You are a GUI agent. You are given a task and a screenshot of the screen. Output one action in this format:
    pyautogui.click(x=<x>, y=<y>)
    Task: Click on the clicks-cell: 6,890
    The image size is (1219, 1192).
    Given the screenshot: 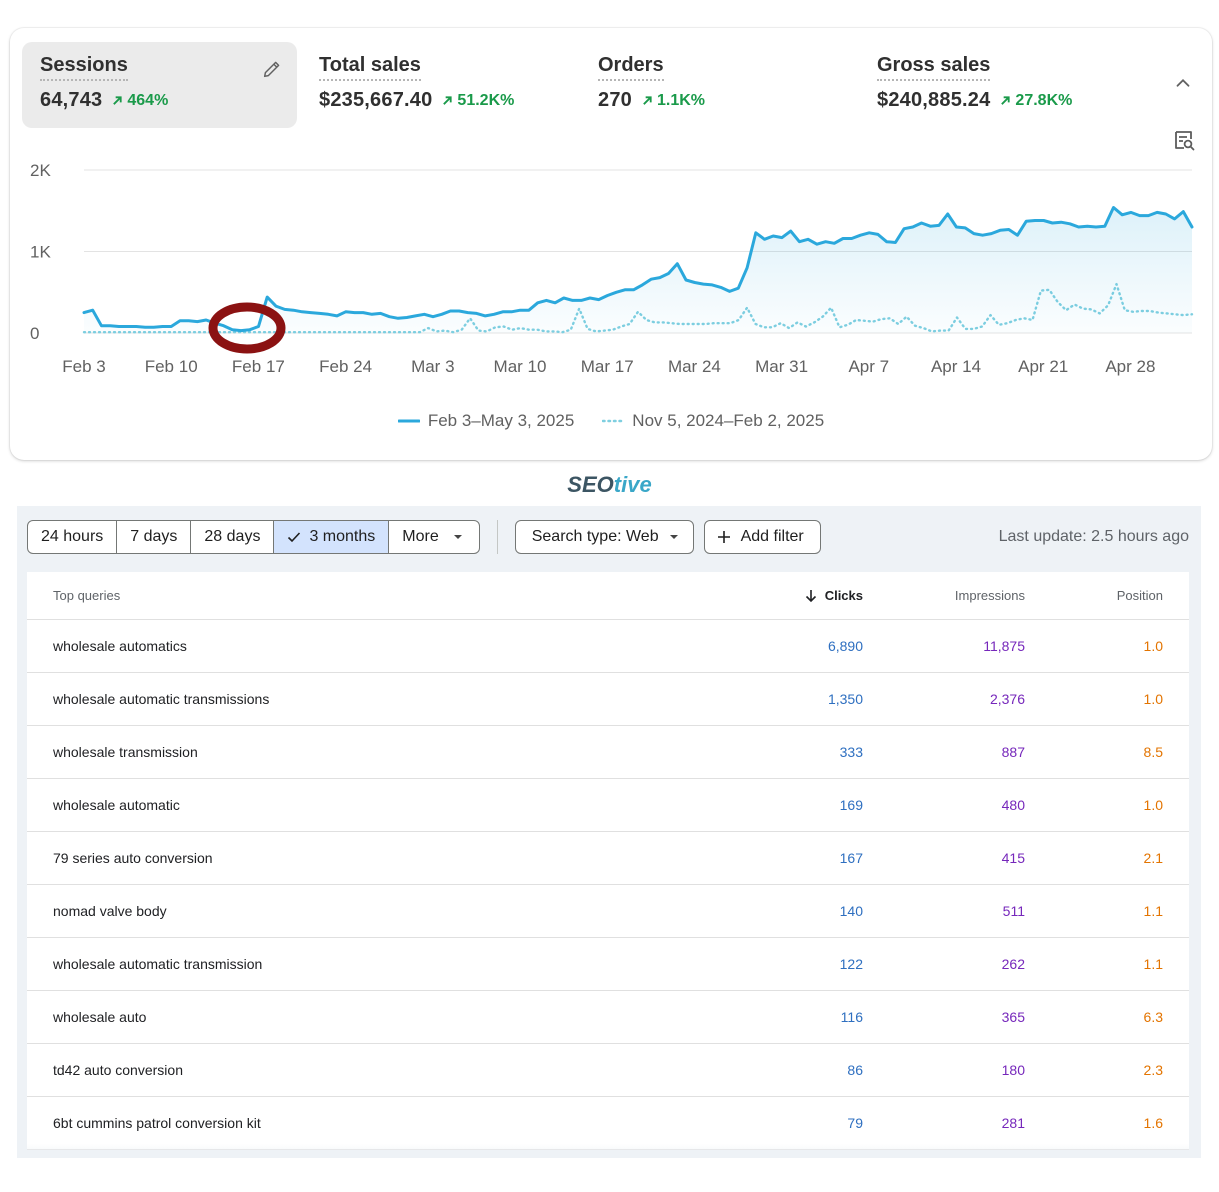 What is the action you would take?
    pyautogui.click(x=845, y=646)
    